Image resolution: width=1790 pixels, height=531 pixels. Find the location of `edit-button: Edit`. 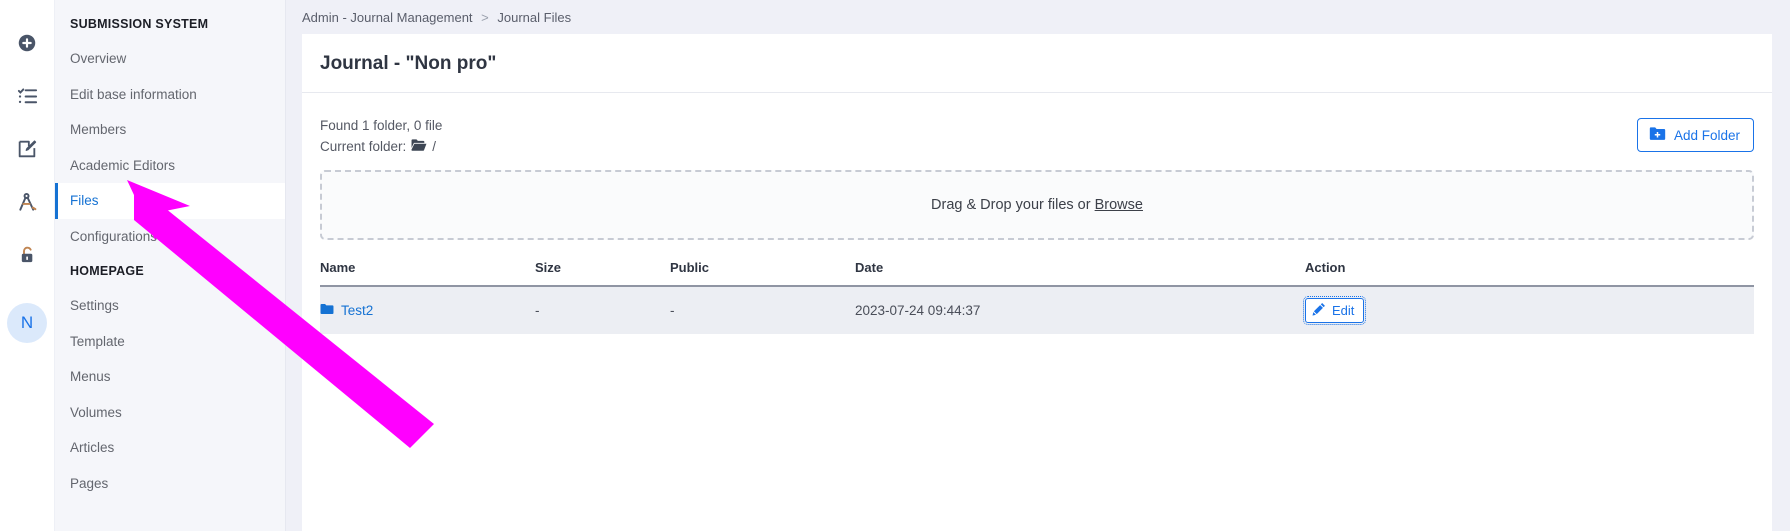

edit-button: Edit is located at coordinates (1334, 310).